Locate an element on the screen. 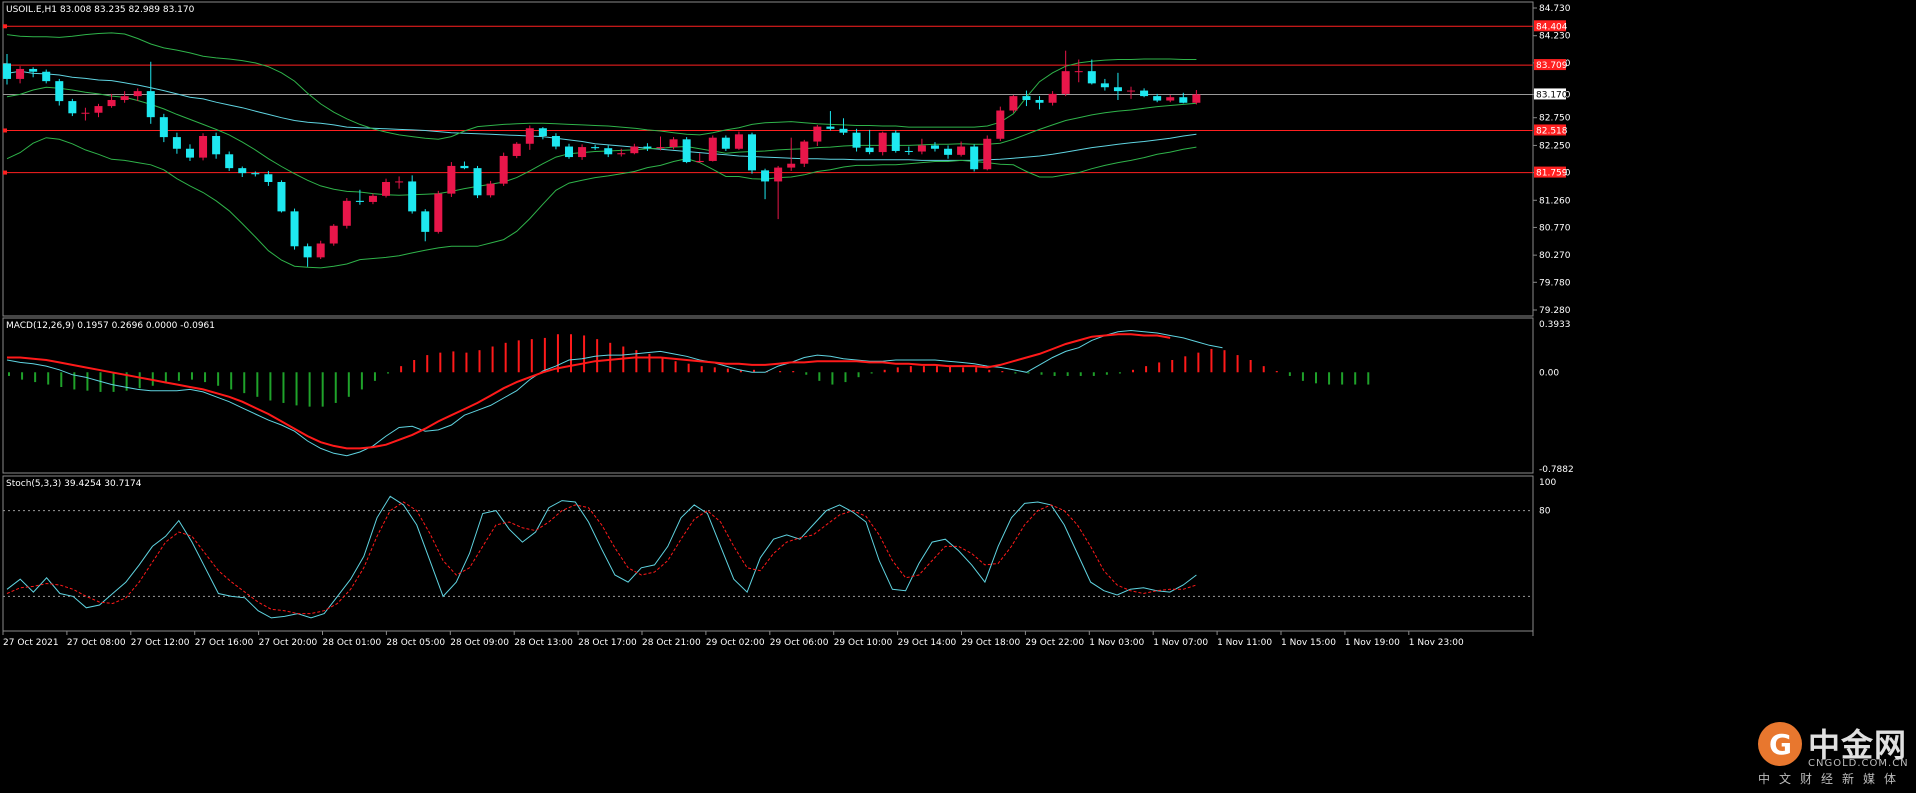 The image size is (1916, 793). level-label: 81.759 is located at coordinates (1552, 174).